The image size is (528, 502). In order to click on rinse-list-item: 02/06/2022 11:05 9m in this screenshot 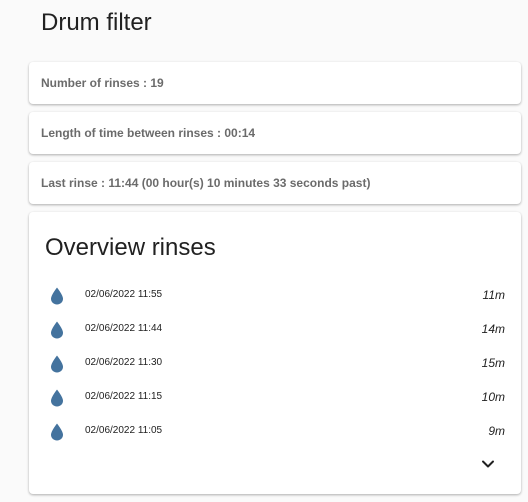, I will do `click(275, 431)`.